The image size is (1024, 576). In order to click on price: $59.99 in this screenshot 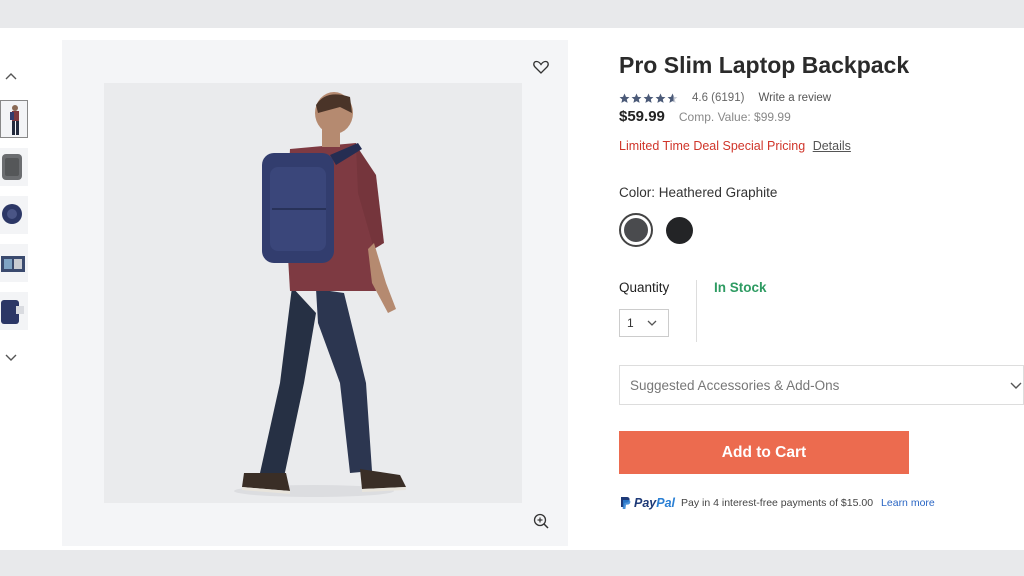, I will do `click(642, 116)`.